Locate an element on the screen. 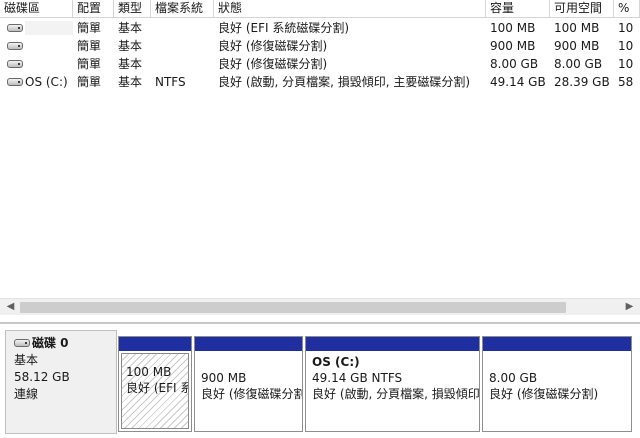 This screenshot has height=438, width=640. horizontal-scrollbar: ◀ ▶ is located at coordinates (320, 306).